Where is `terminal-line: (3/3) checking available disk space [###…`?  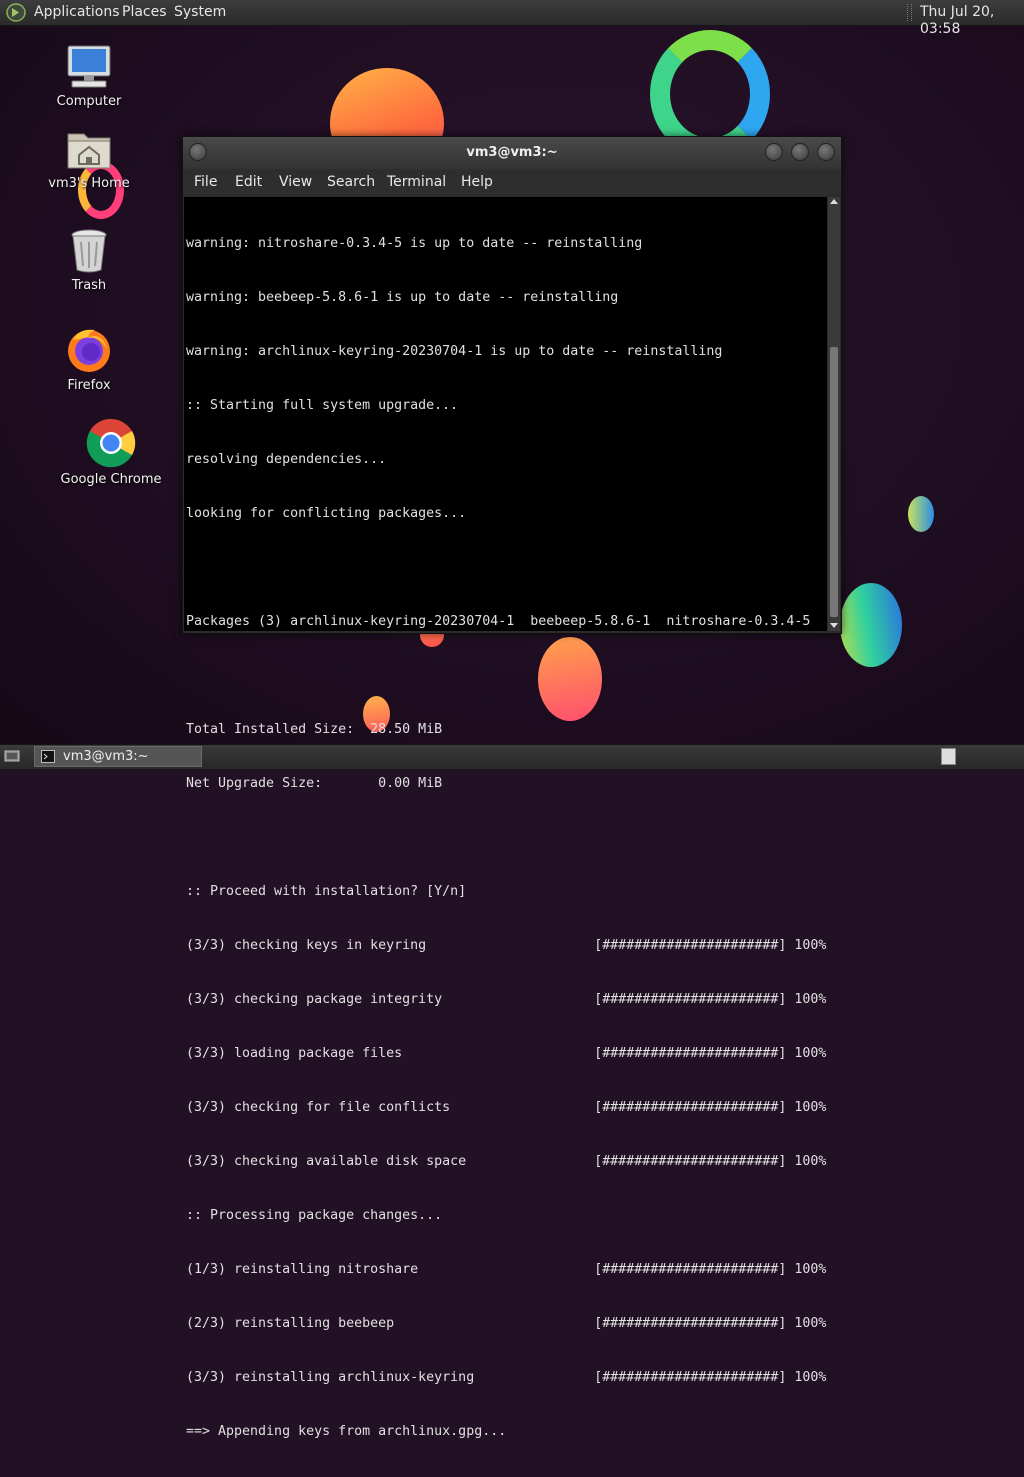 terminal-line: (3/3) checking available disk space [###… is located at coordinates (506, 1161).